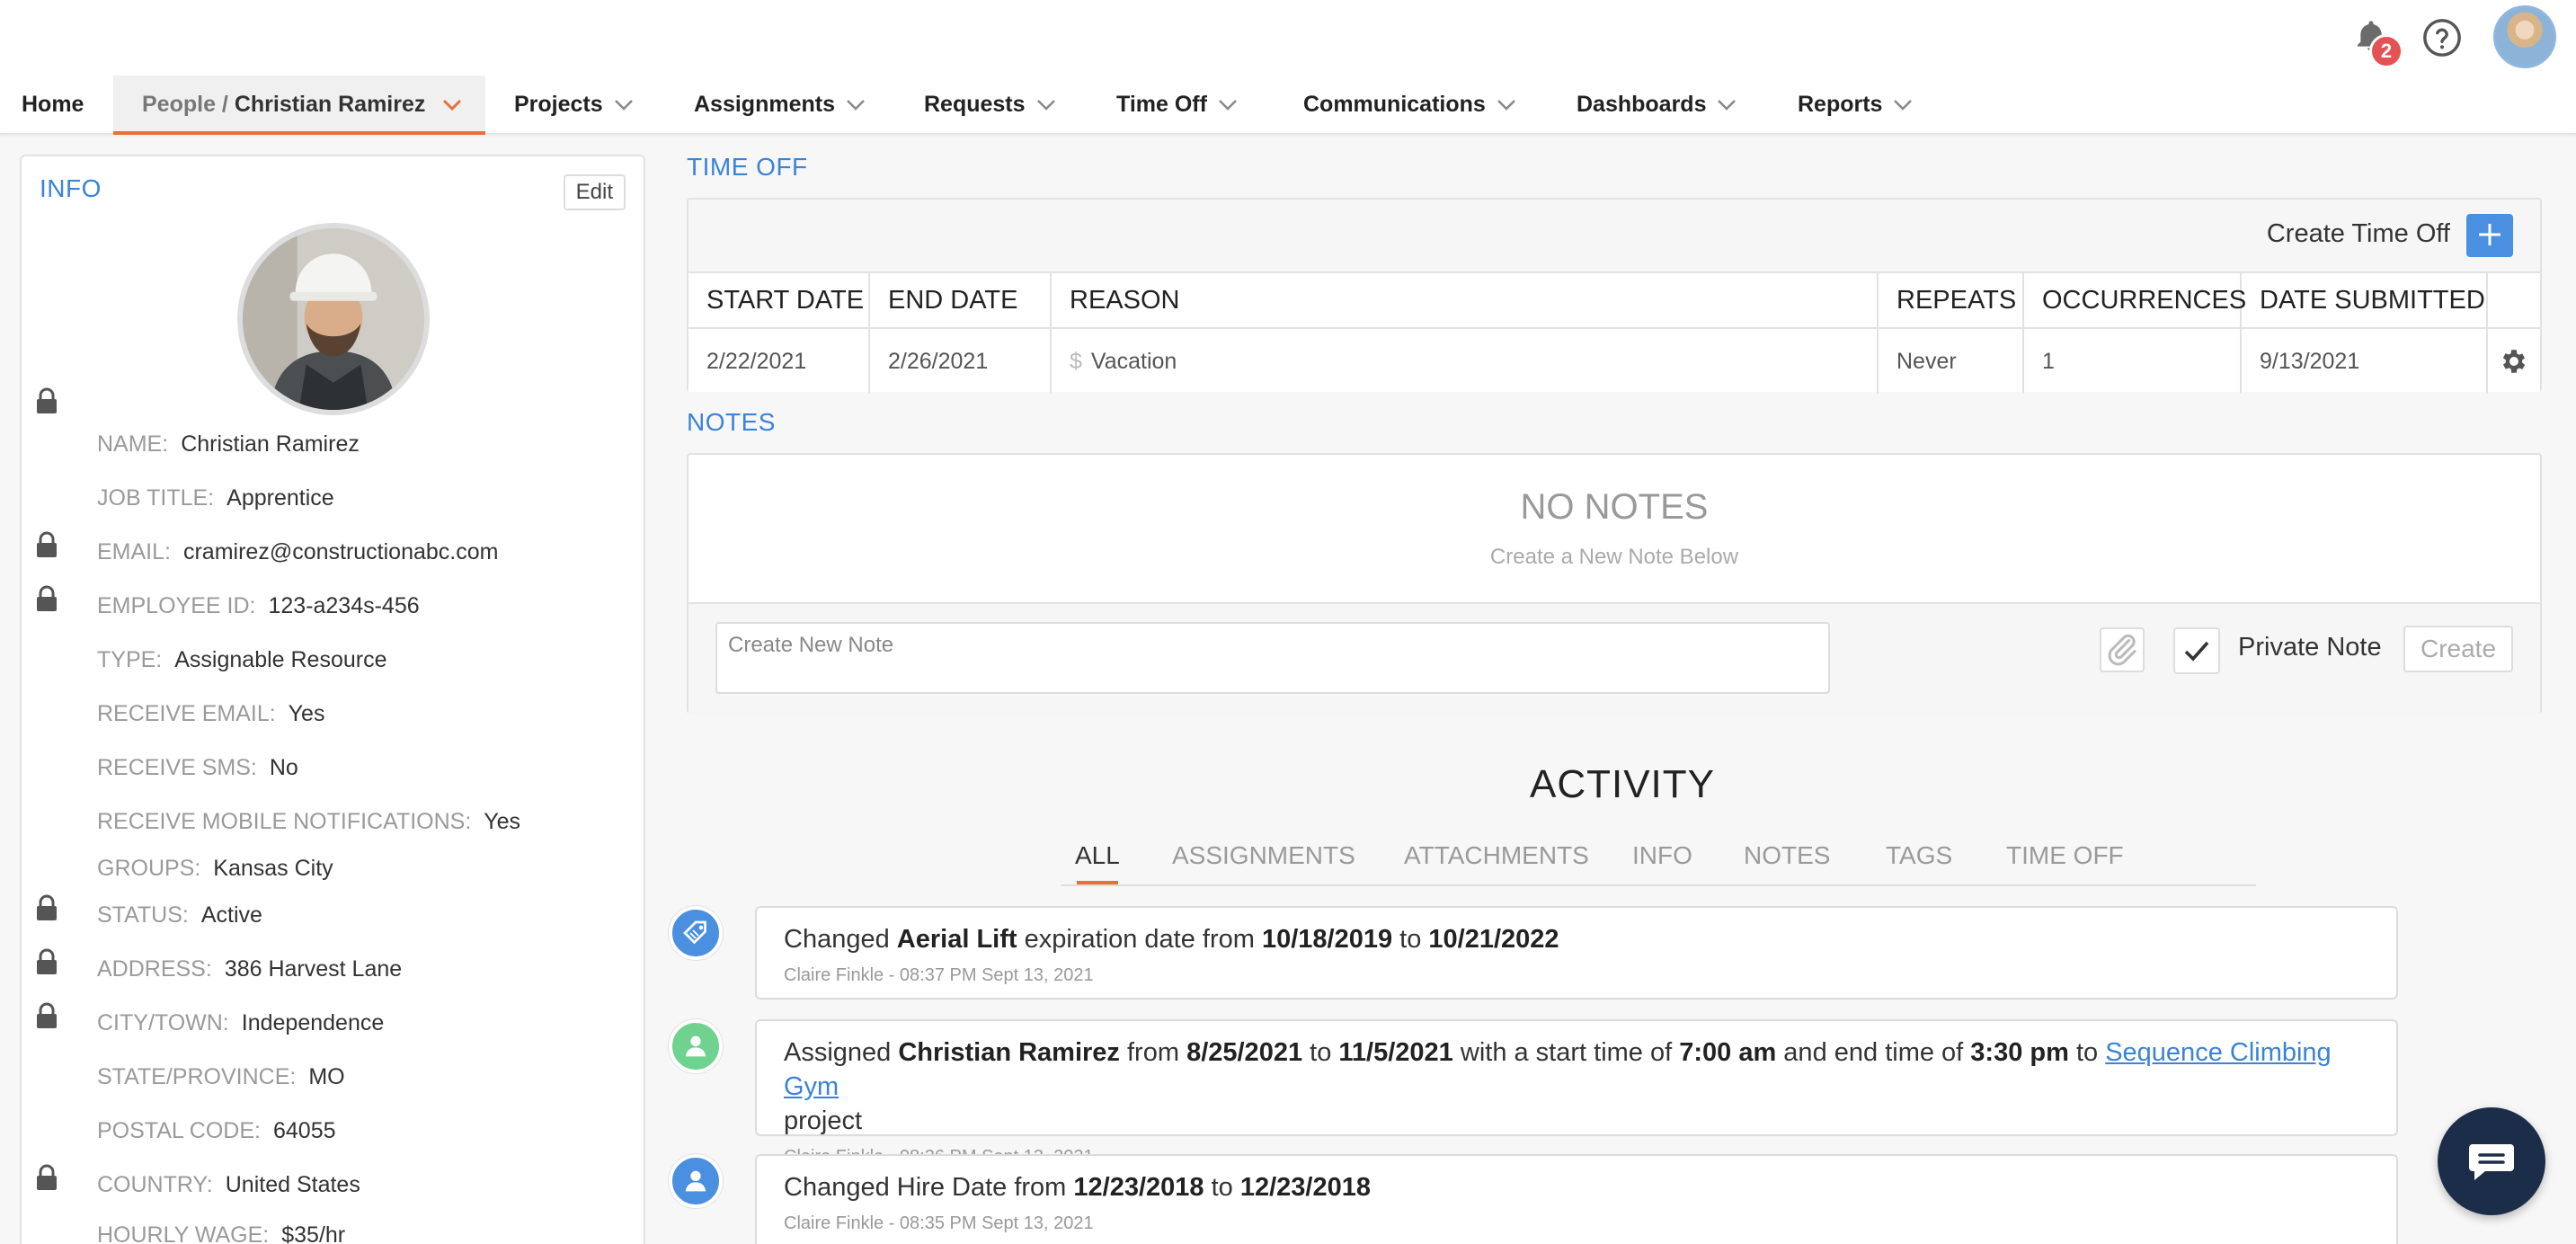 This screenshot has height=1244, width=2576. I want to click on nav-reports: Reports, so click(1855, 105).